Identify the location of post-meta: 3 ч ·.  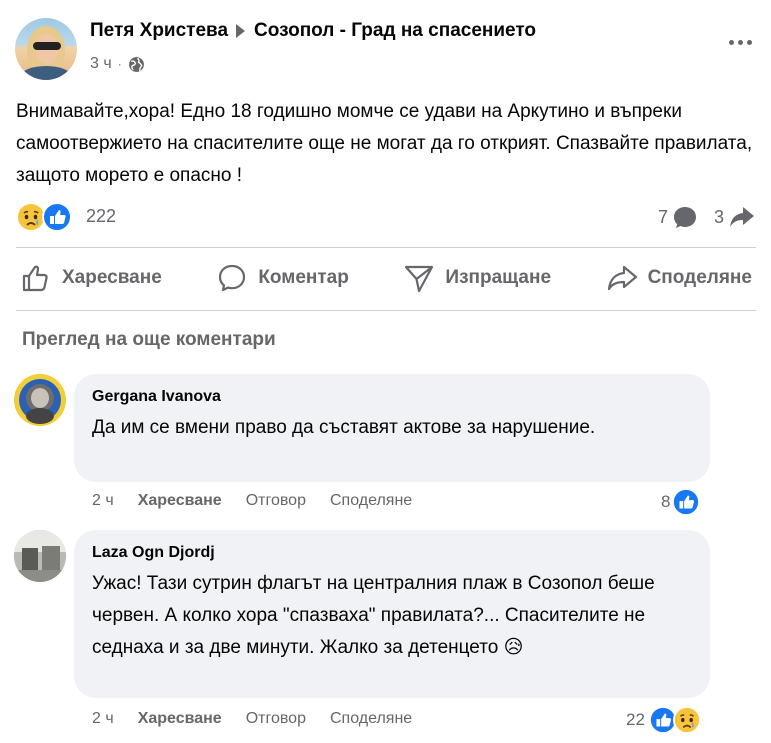
(117, 64).